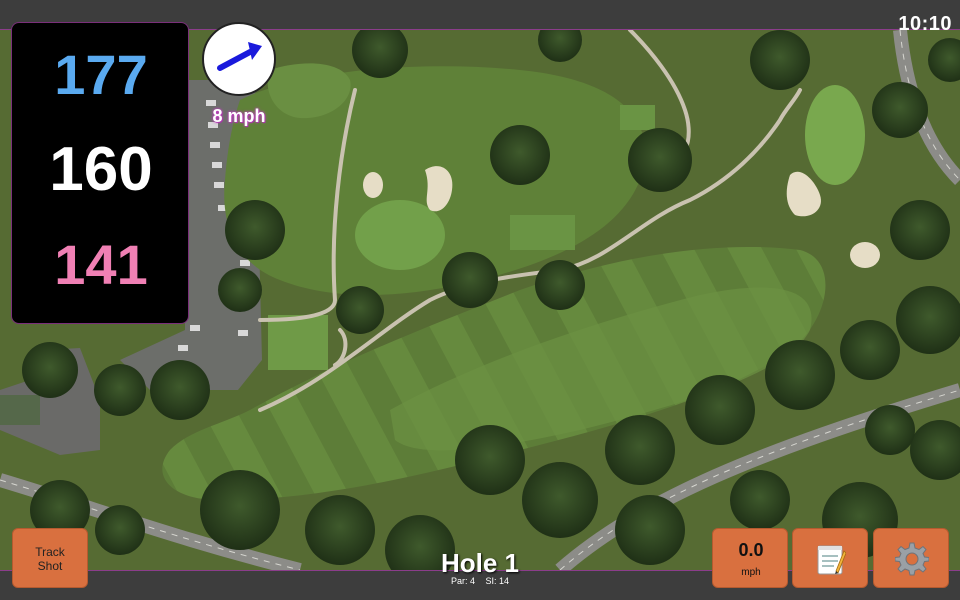 The image size is (960, 600). I want to click on track-shot-label-line2: Shot, so click(50, 566).